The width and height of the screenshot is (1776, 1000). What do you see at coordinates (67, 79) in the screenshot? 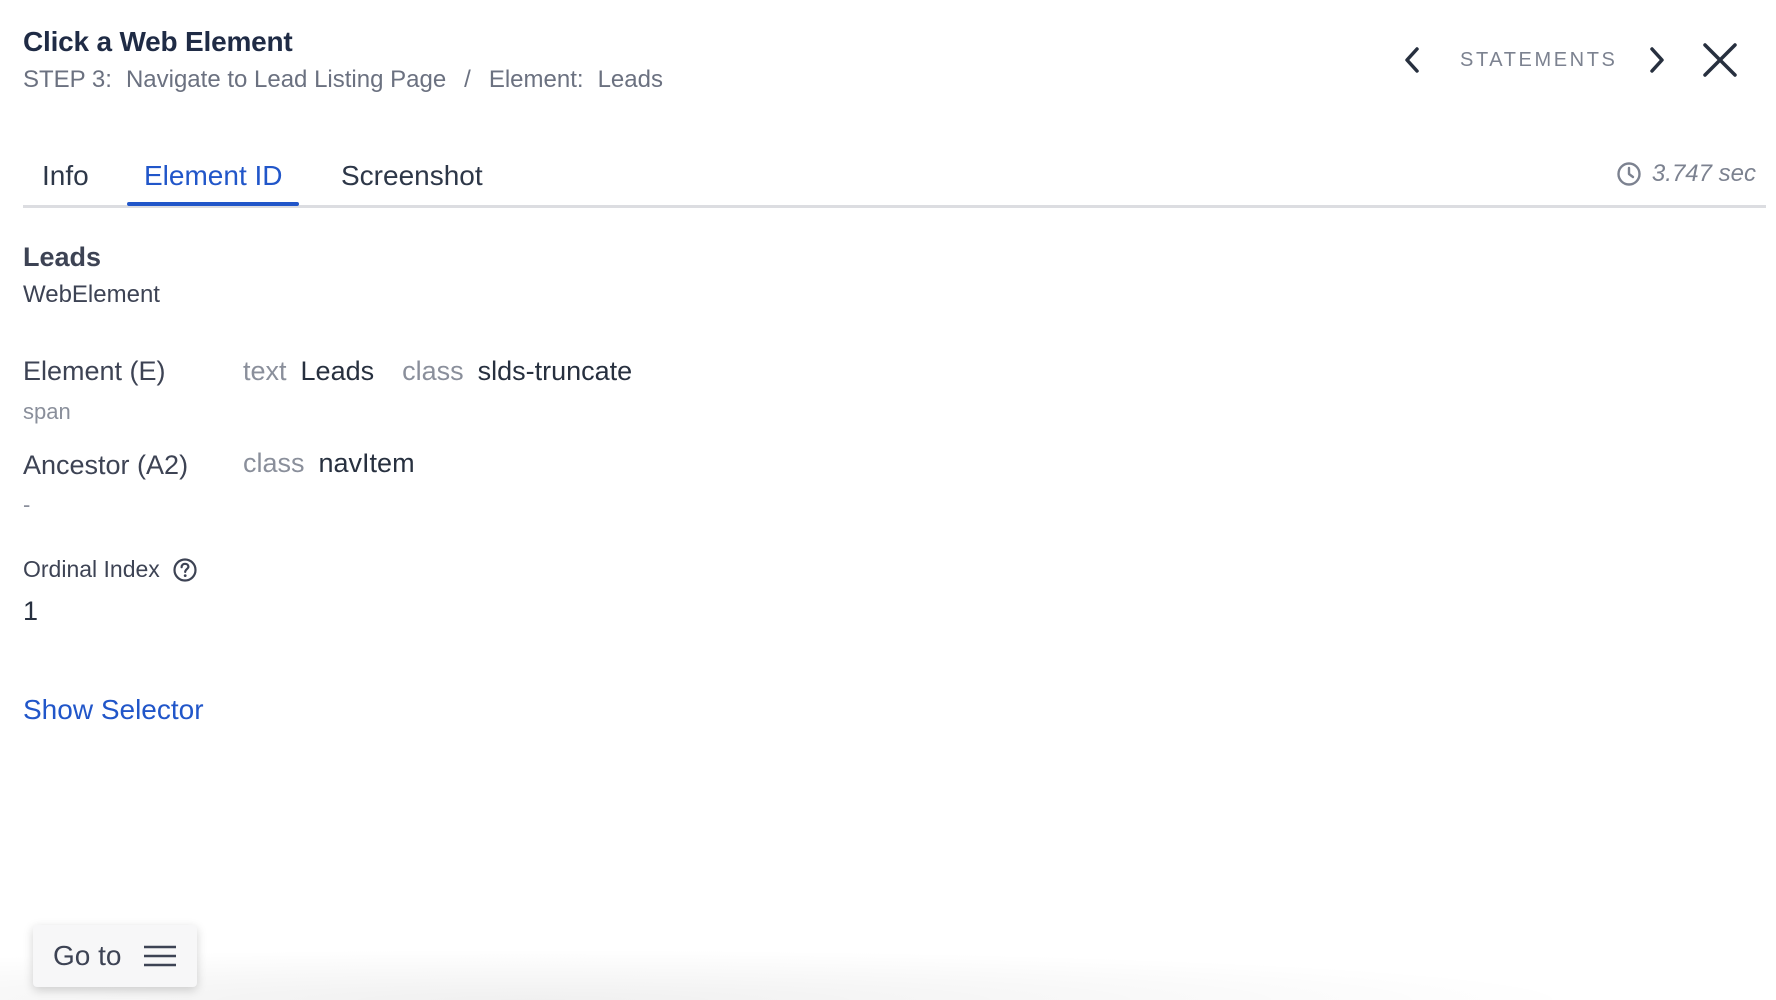
I see `breadcrumb-step: STEP 3:` at bounding box center [67, 79].